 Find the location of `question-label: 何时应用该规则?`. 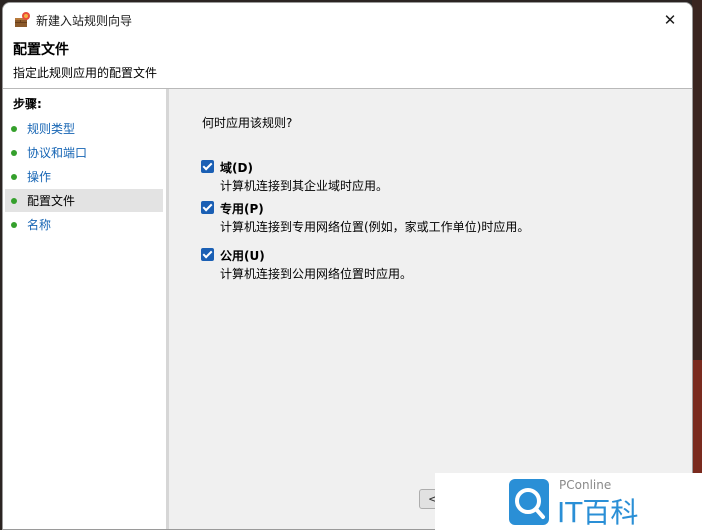

question-label: 何时应用该规则? is located at coordinates (247, 123).